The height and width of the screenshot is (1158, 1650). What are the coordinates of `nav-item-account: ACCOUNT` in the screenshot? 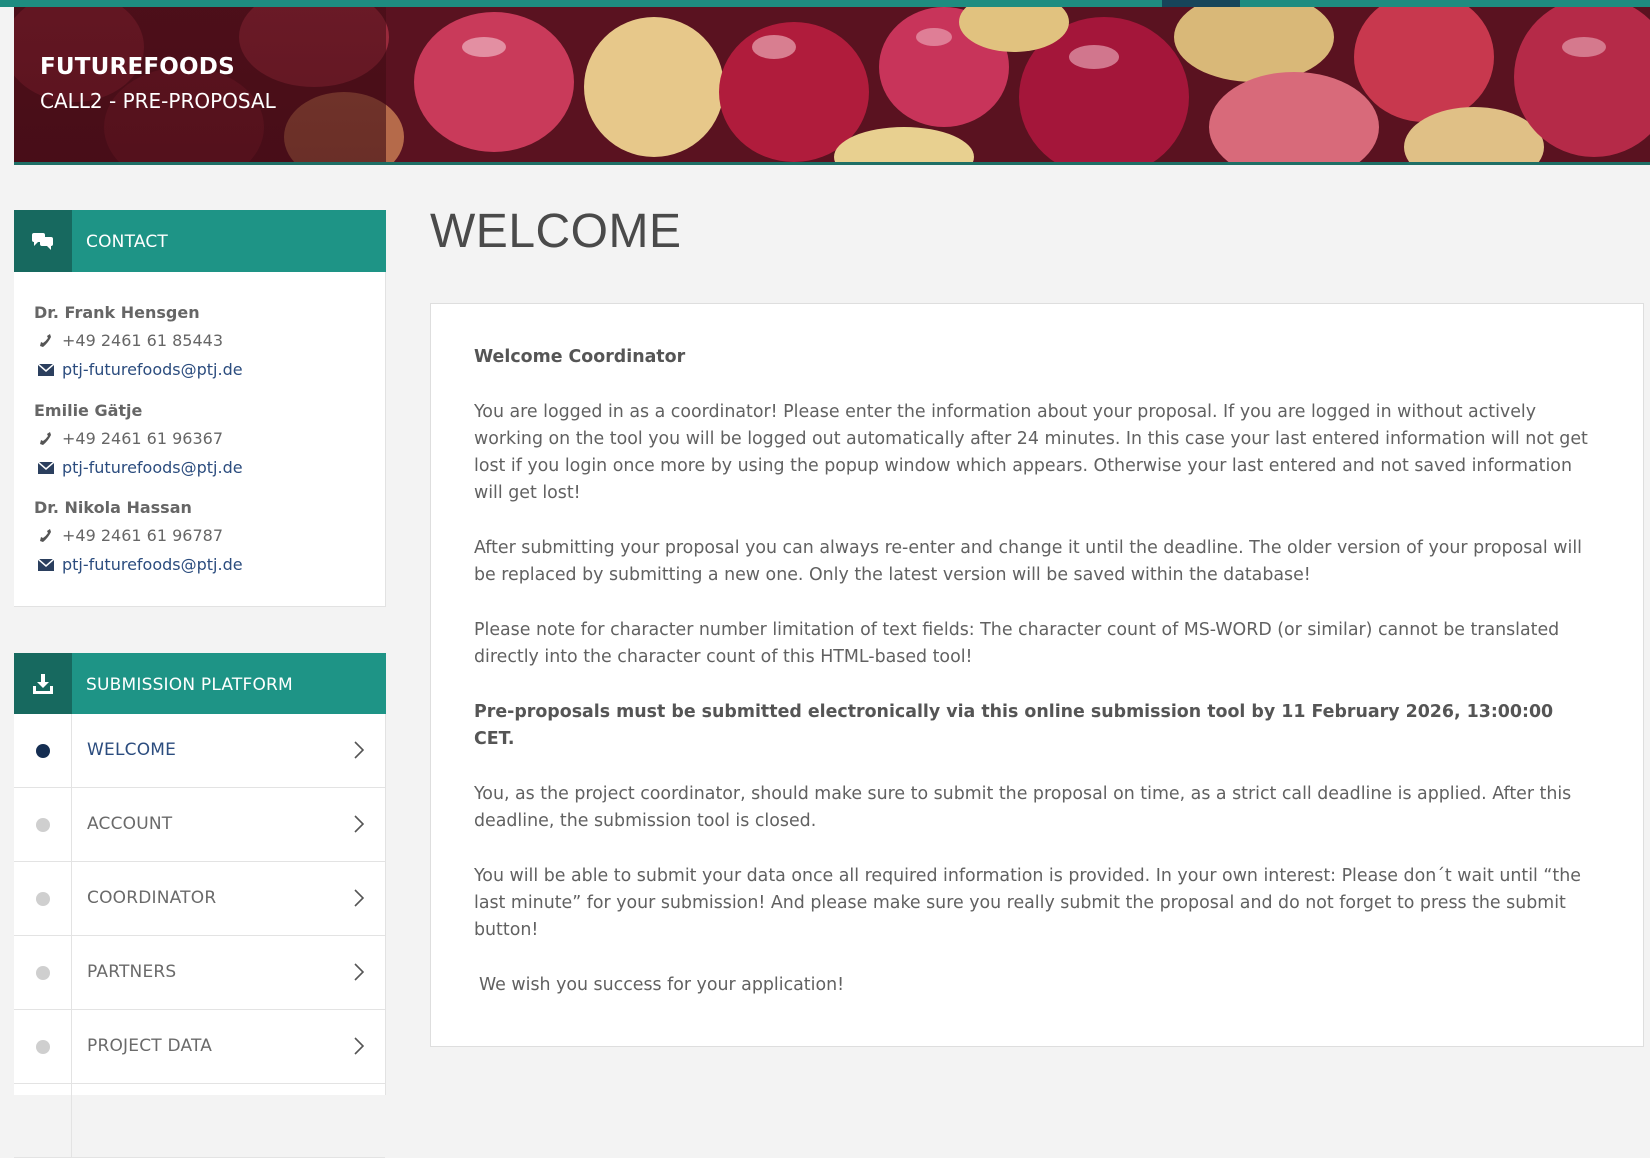 It's located at (199, 825).